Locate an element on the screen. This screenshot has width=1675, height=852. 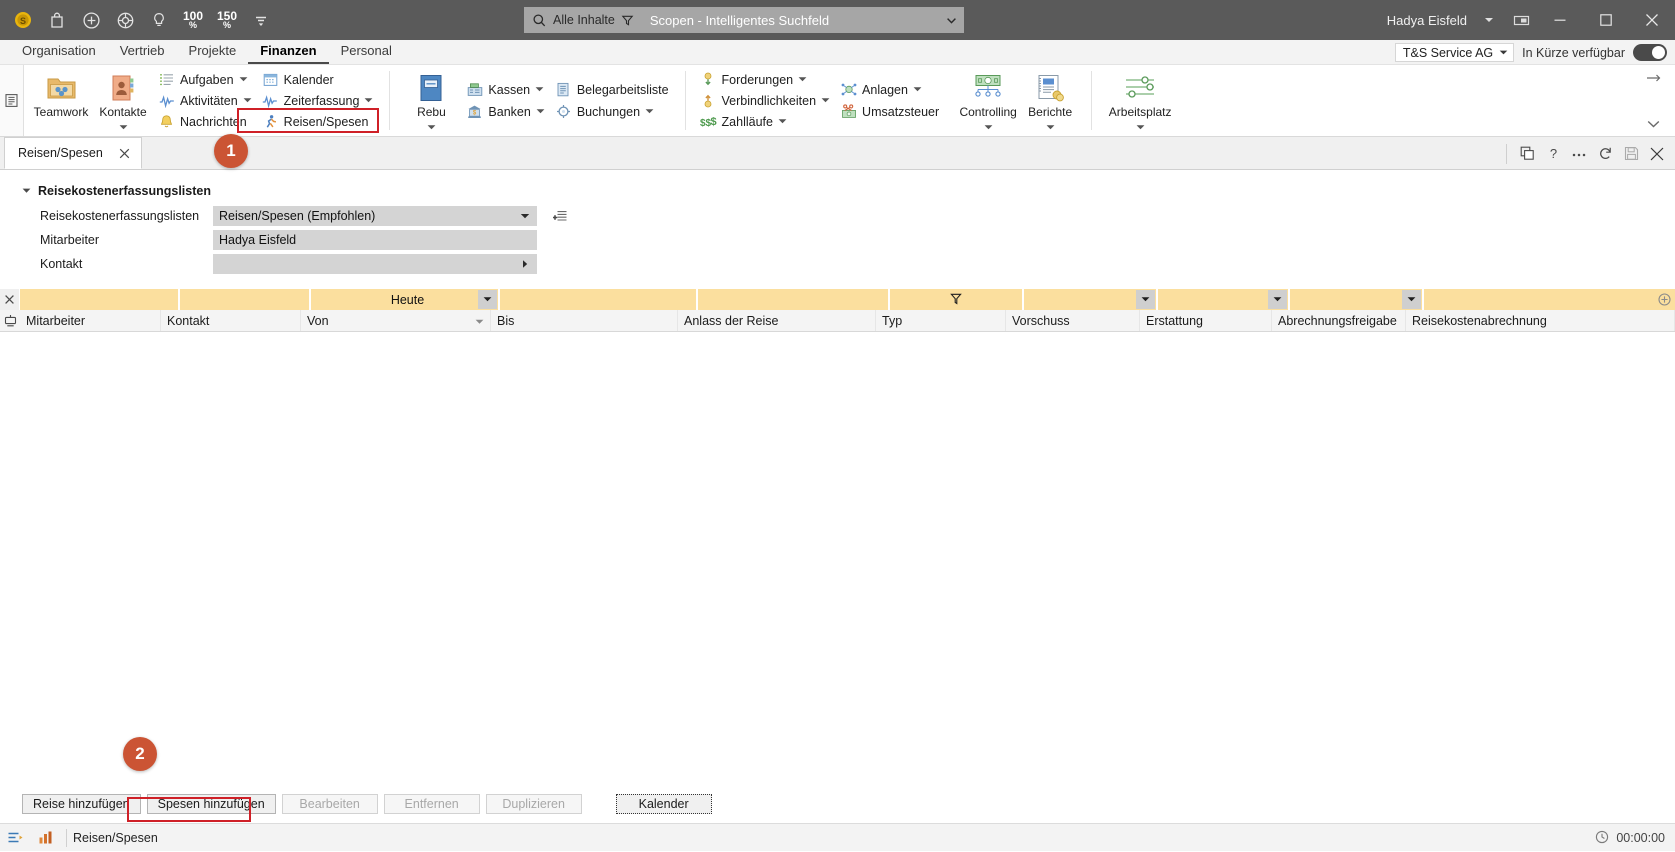
filter-cell-kontakt is located at coordinates (245, 299).